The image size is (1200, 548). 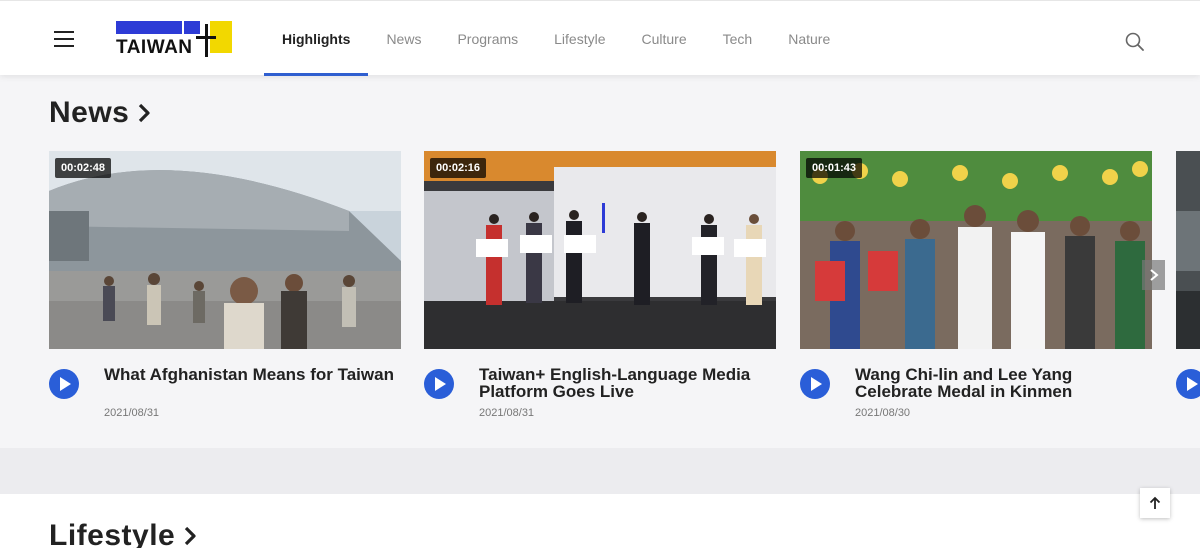 What do you see at coordinates (834, 168) in the screenshot?
I see `video-duration: 00:01:43` at bounding box center [834, 168].